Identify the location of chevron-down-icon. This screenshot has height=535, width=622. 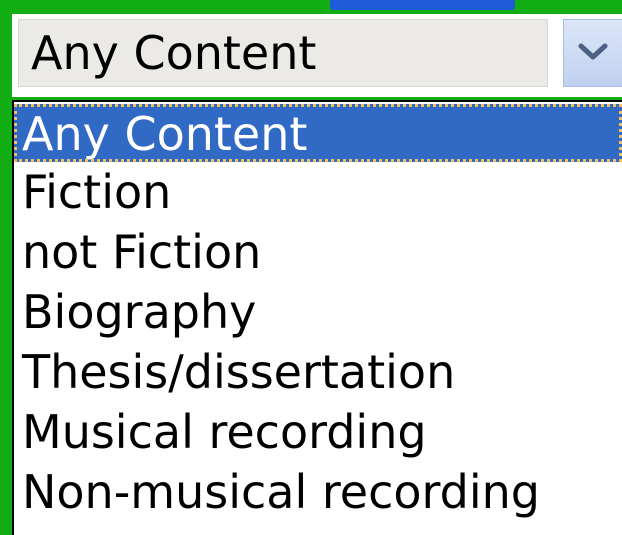
(593, 51).